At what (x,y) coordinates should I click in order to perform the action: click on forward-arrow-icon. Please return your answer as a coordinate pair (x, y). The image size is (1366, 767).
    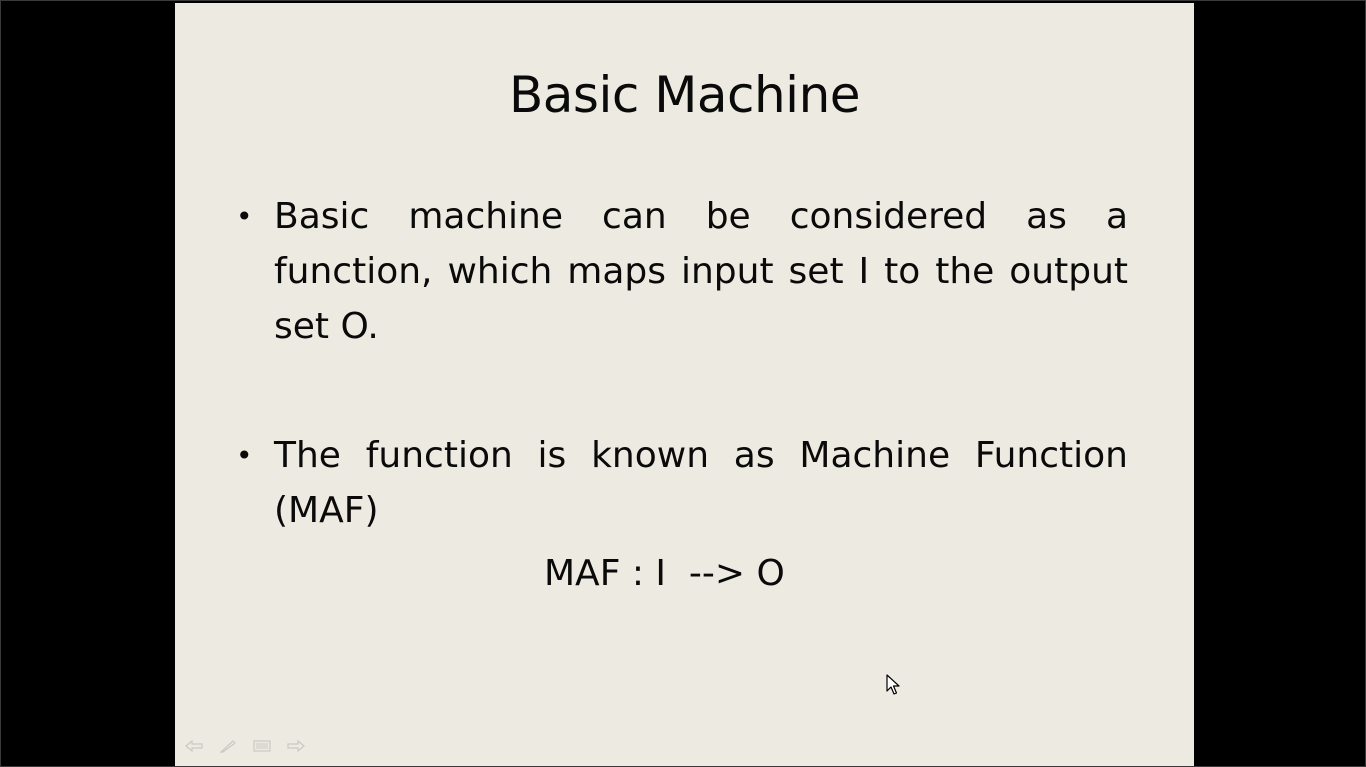
    Looking at the image, I should click on (296, 746).